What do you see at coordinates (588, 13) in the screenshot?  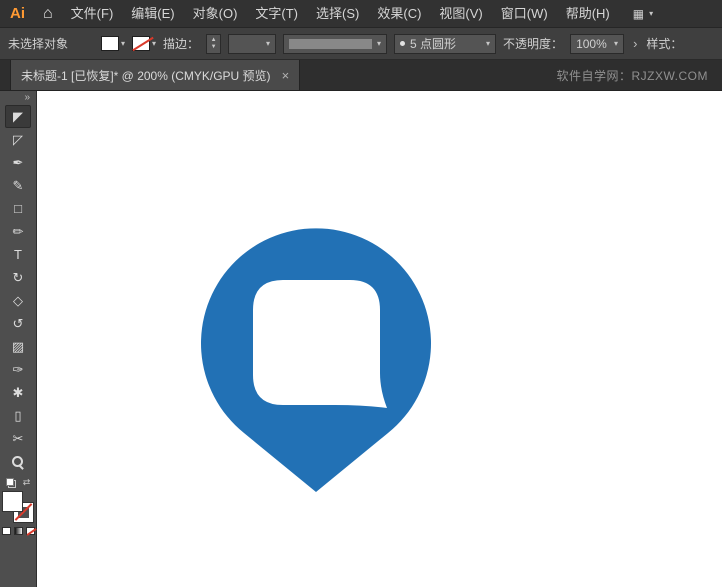 I see `menu-item: 帮助(H)` at bounding box center [588, 13].